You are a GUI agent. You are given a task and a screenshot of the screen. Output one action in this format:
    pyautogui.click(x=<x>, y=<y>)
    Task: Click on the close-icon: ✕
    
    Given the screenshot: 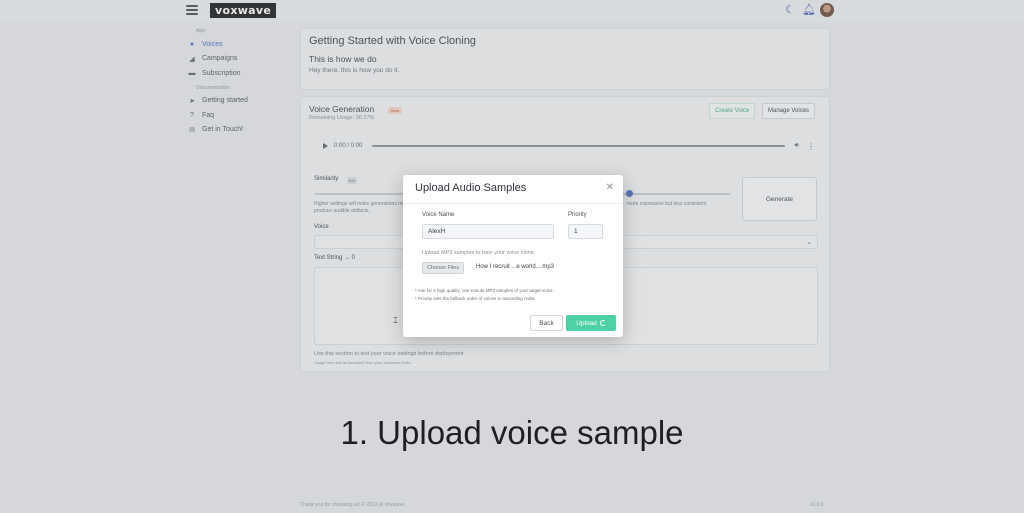 What is the action you would take?
    pyautogui.click(x=610, y=187)
    